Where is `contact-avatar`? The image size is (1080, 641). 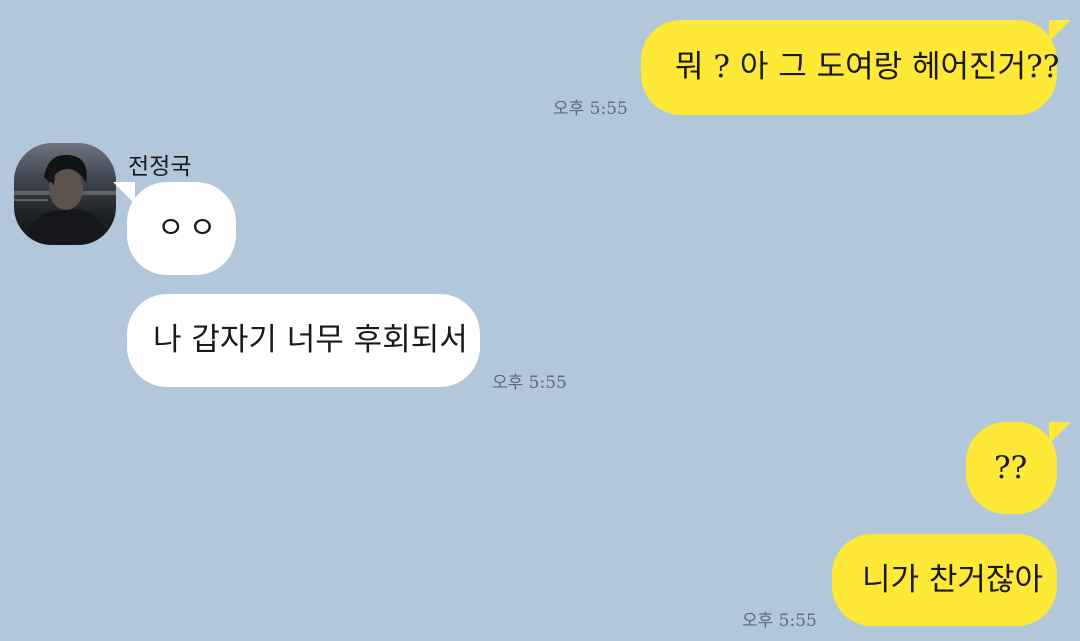
contact-avatar is located at coordinates (65, 194).